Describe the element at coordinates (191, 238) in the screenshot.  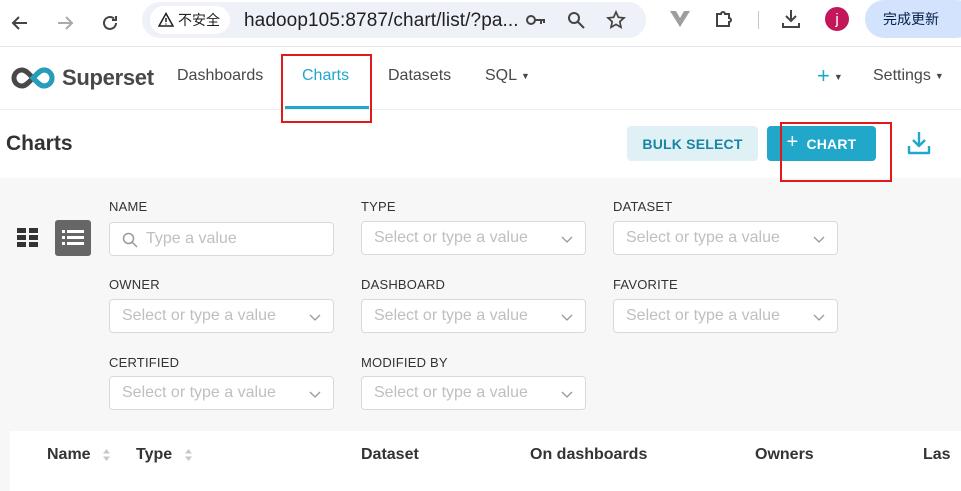
I see `filter-name-placeholder: Type a value` at that location.